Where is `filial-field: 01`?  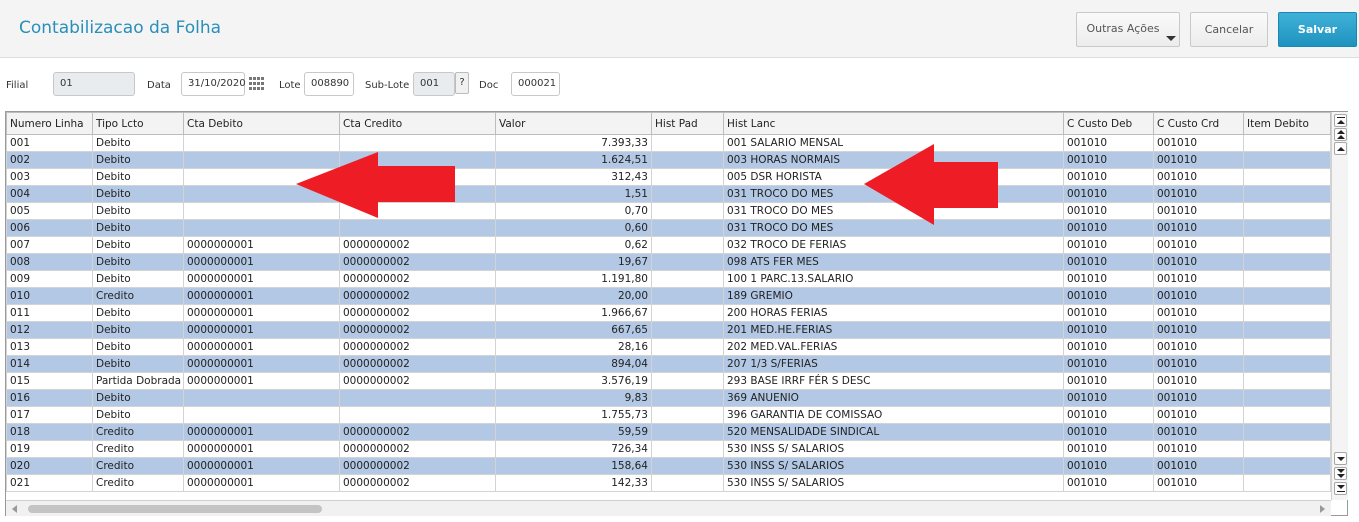 filial-field: 01 is located at coordinates (94, 84).